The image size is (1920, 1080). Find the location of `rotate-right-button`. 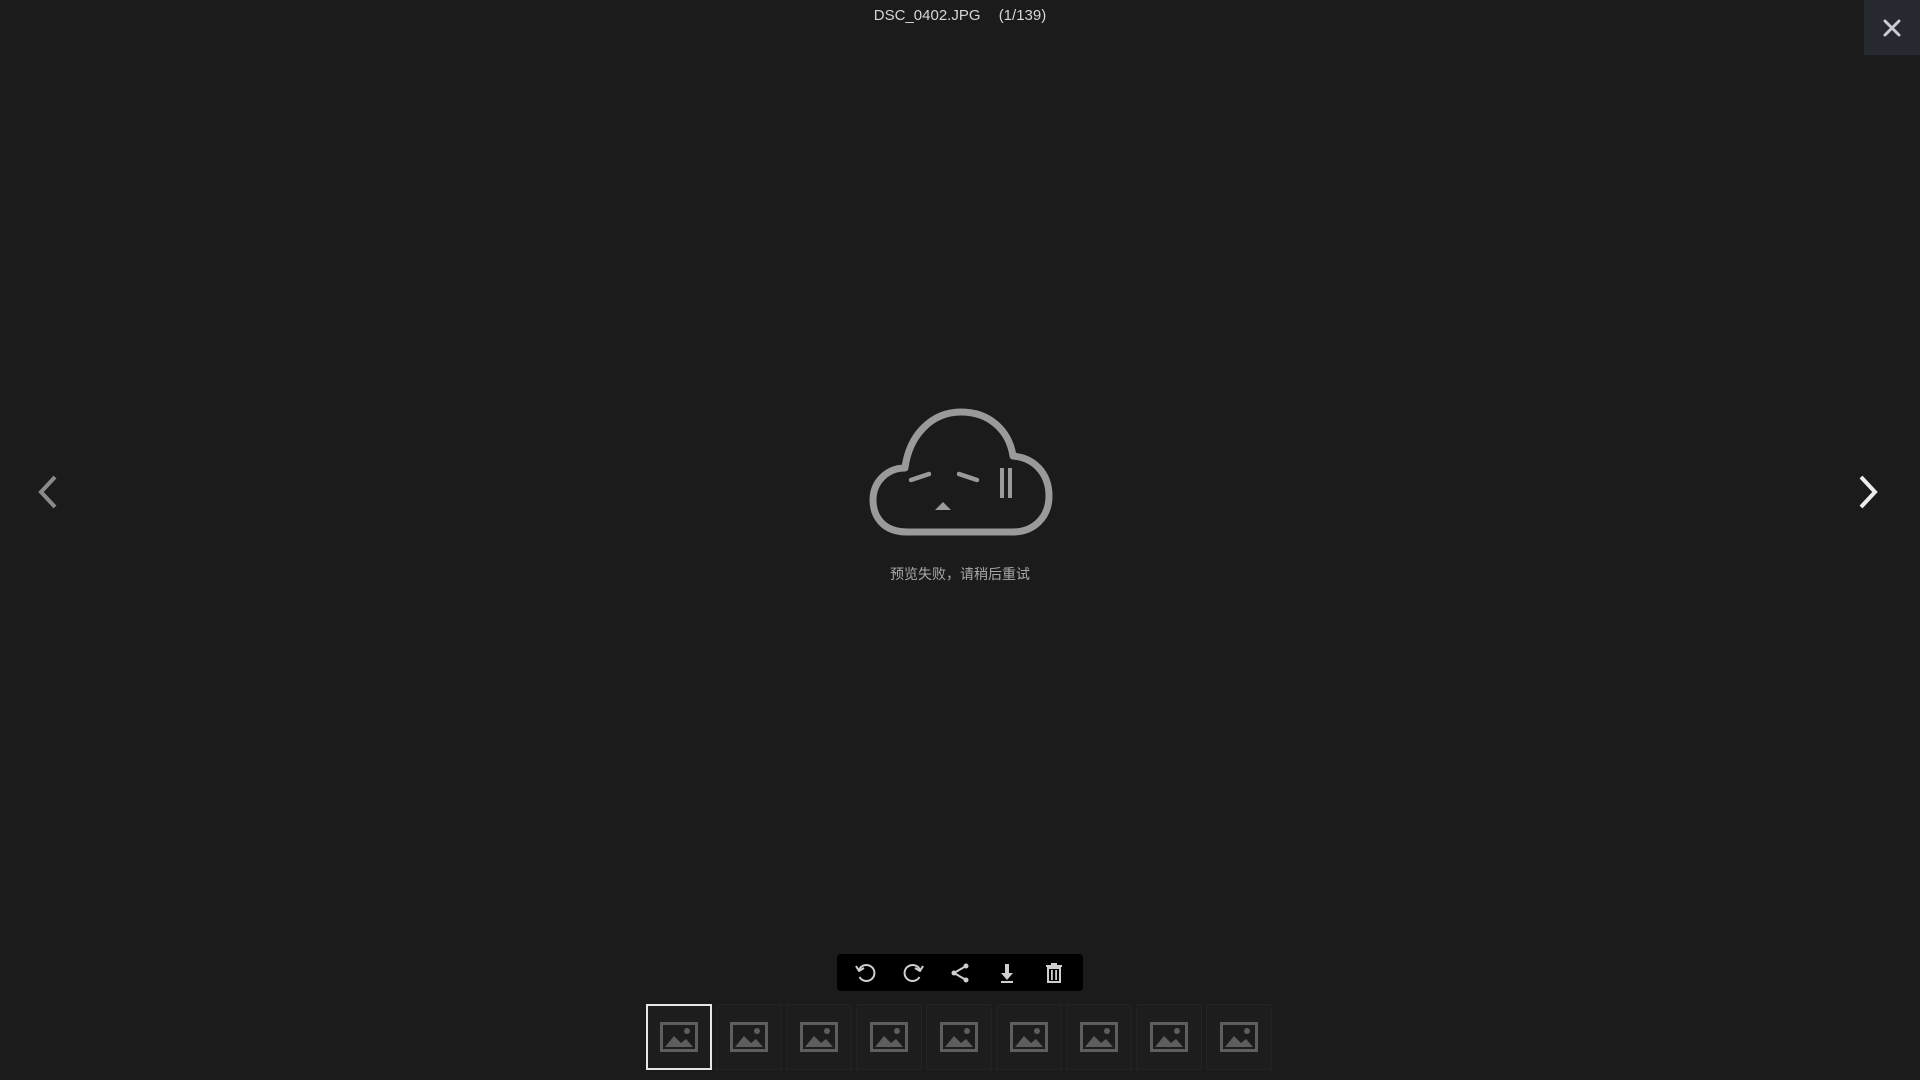

rotate-right-button is located at coordinates (913, 973).